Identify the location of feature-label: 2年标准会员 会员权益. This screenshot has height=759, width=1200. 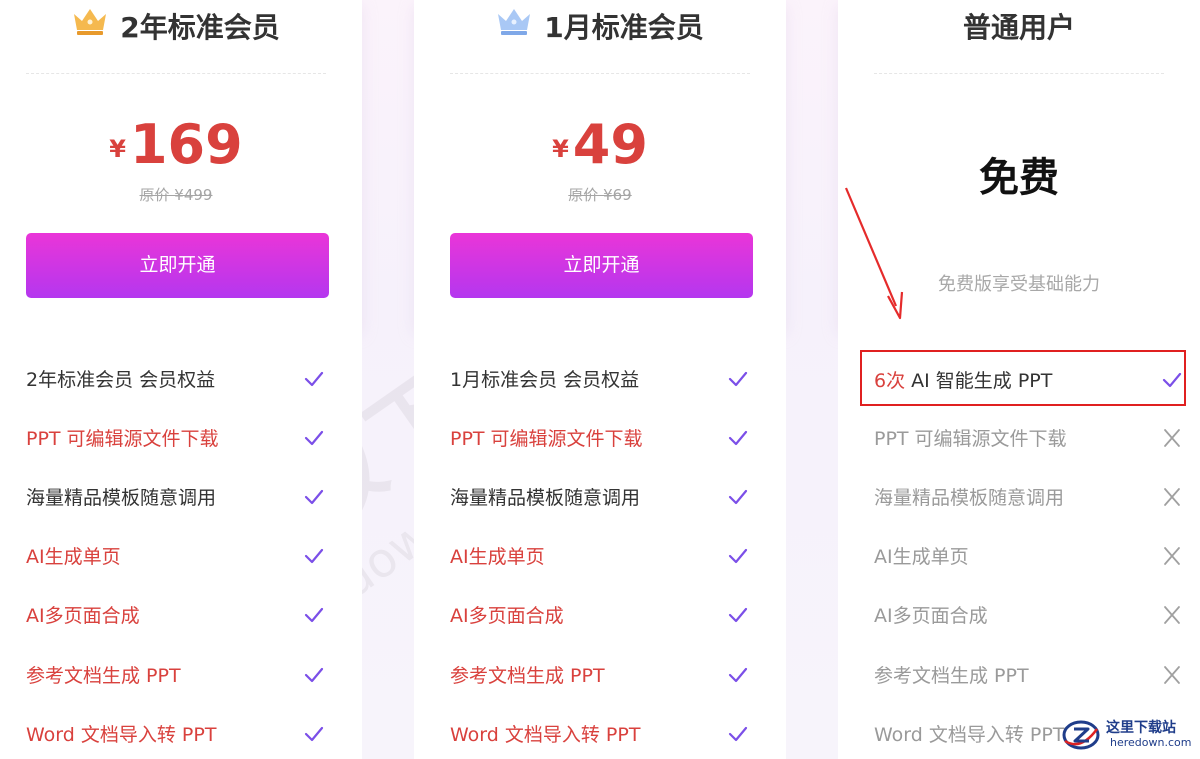
(121, 380).